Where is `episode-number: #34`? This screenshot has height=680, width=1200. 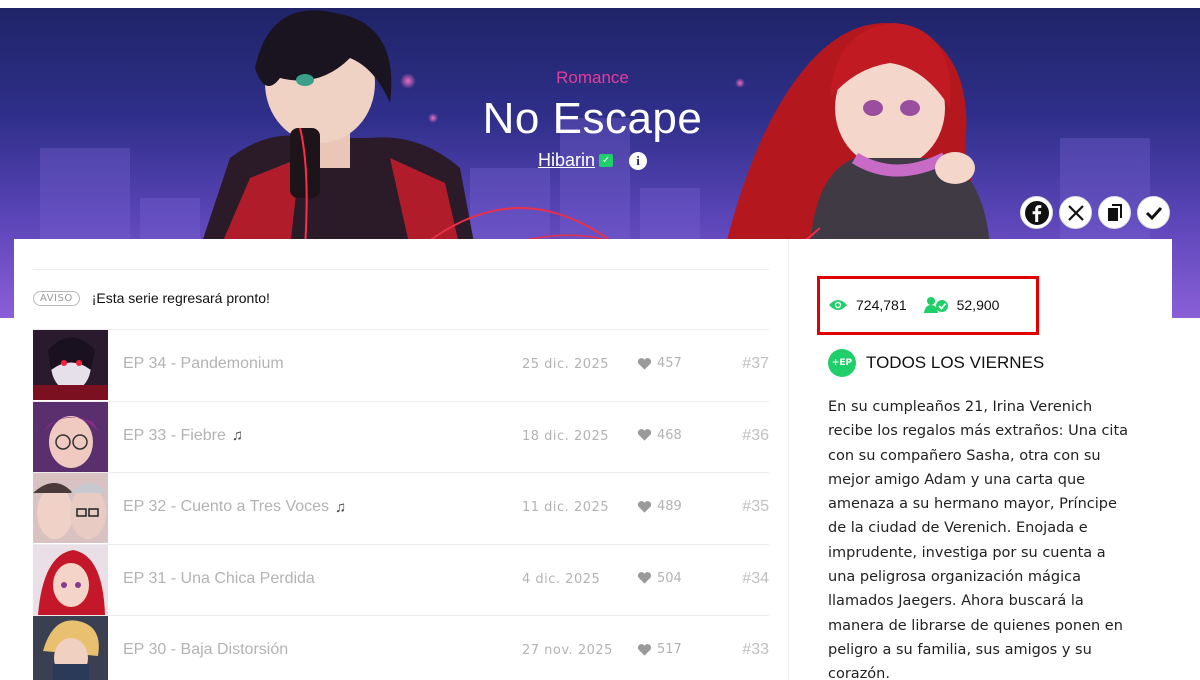
episode-number: #34 is located at coordinates (755, 578).